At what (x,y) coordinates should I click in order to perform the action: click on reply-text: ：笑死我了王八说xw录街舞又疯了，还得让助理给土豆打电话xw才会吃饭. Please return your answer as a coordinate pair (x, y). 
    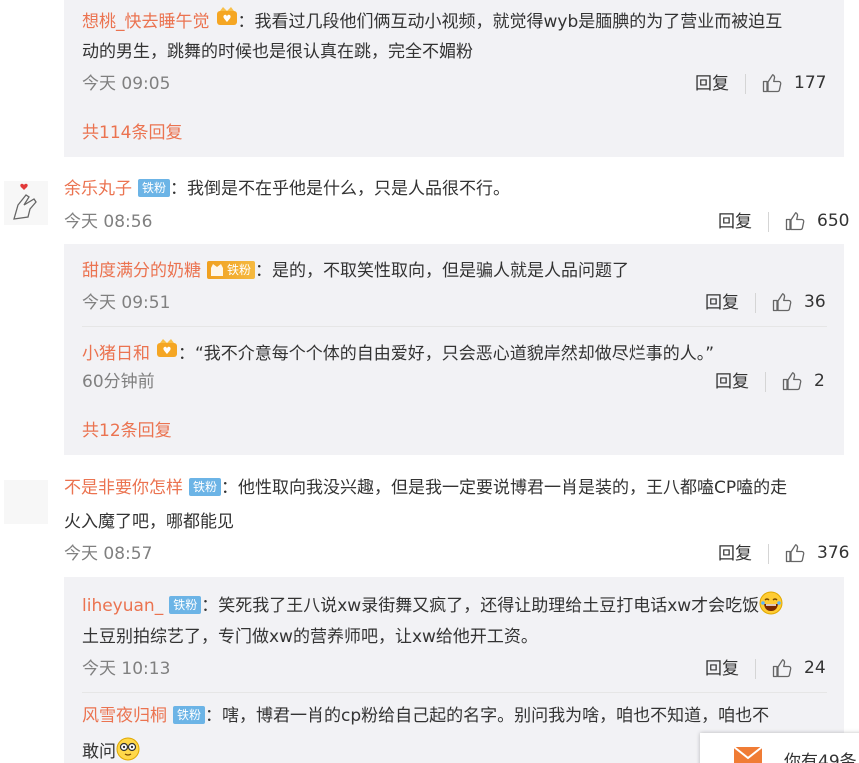
    Looking at the image, I should click on (480, 606).